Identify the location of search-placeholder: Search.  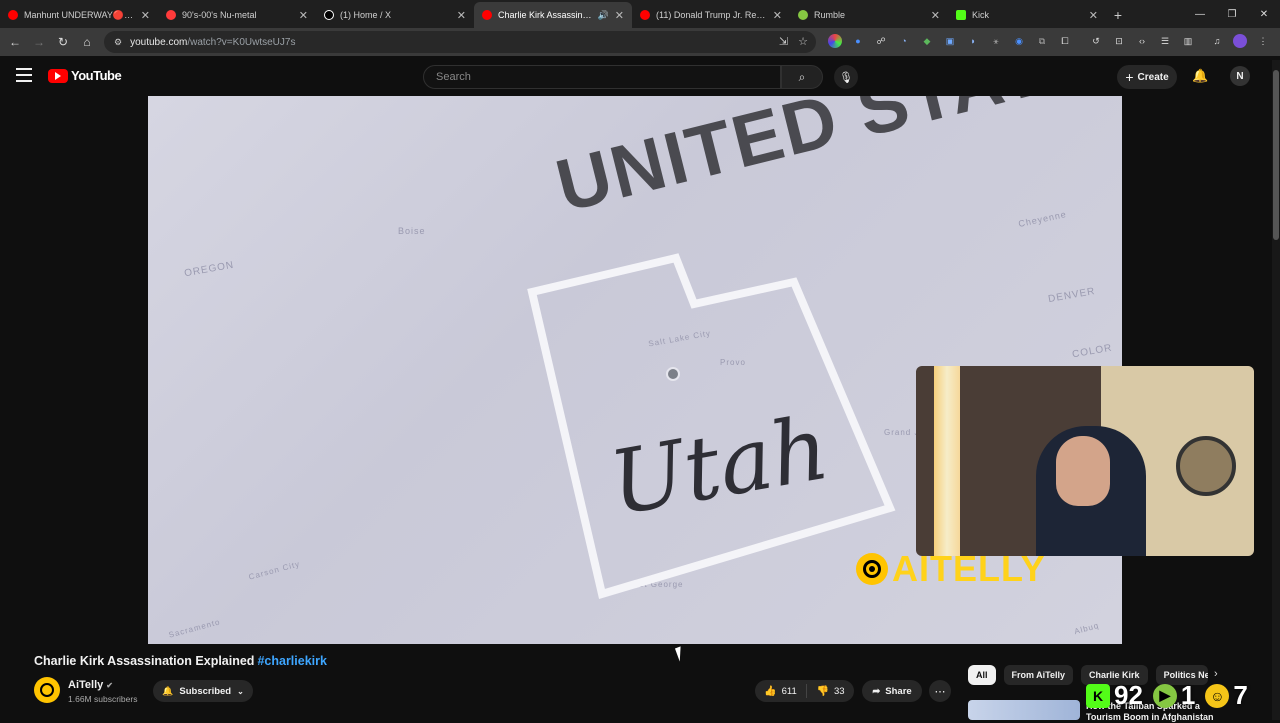
(453, 77).